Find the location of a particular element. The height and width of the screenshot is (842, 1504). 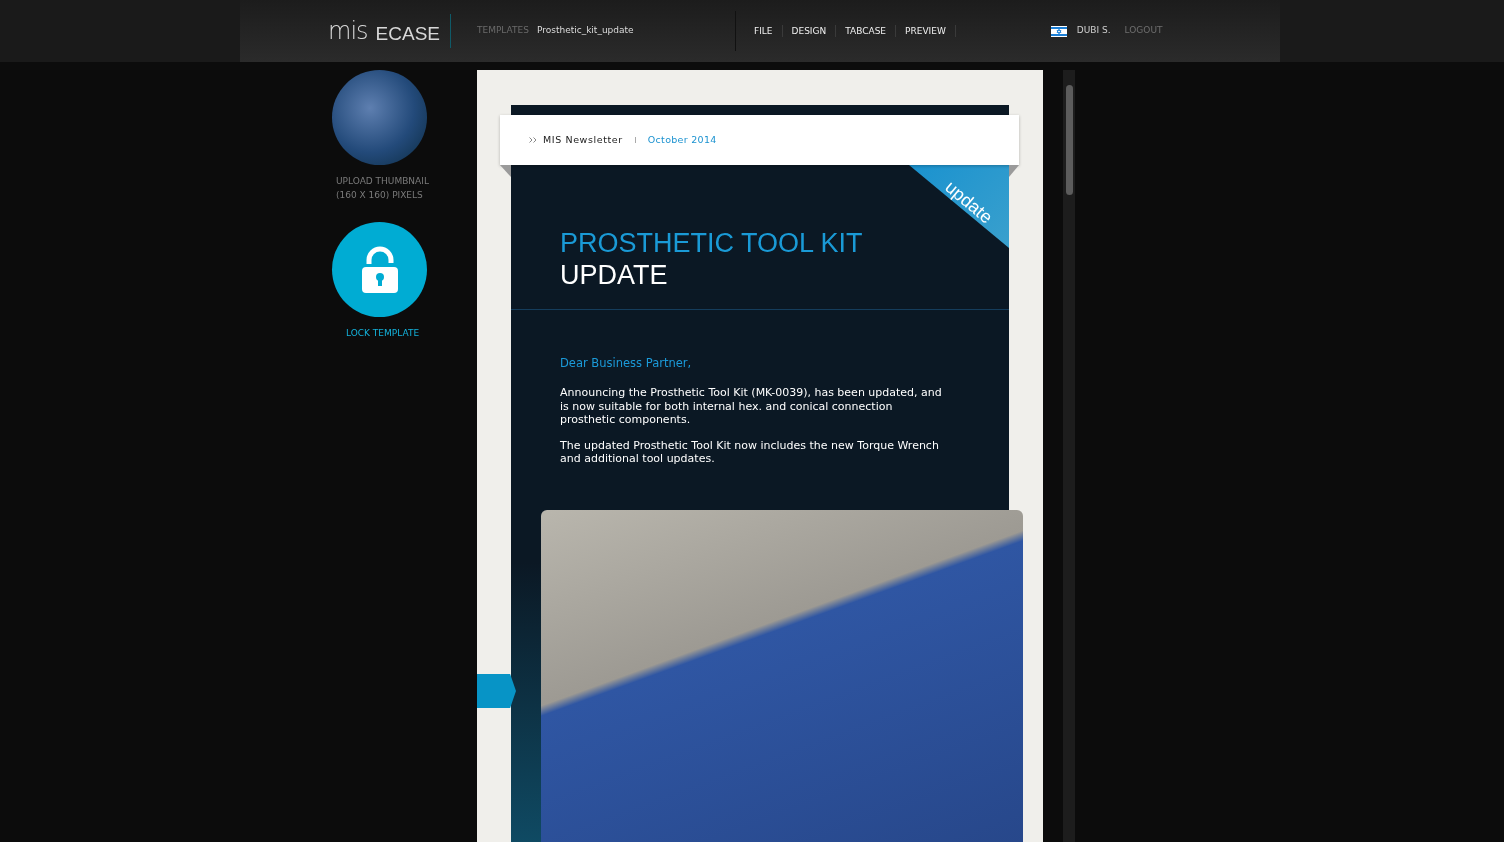

body-paragraph: Announcing the Prosthetic Tool Kit (MK-0039), has been updated, and is now suitable for both internal hex. and conical connection prosthetic components. is located at coordinates (751, 406).